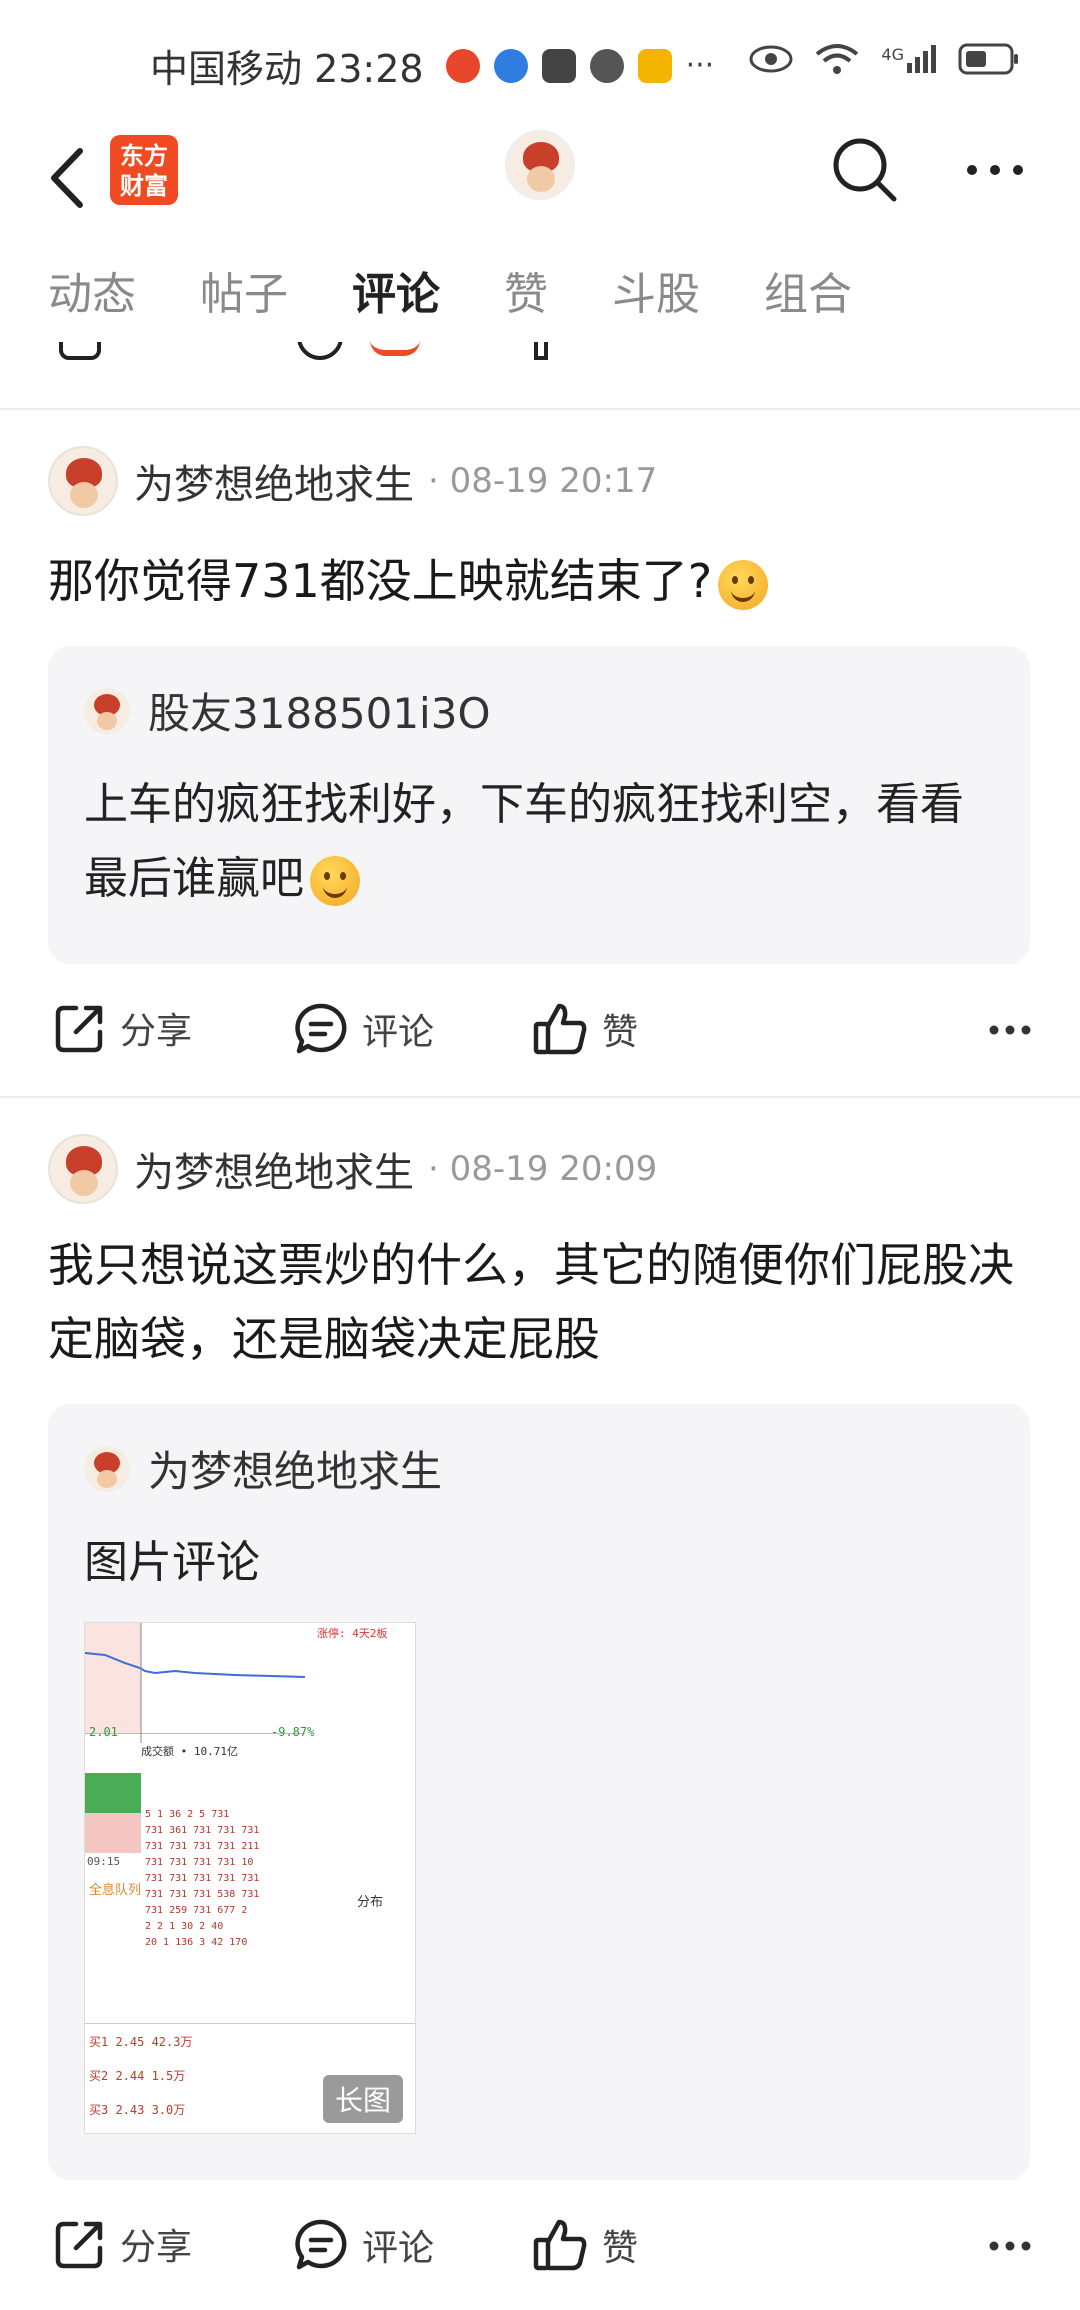 The height and width of the screenshot is (2310, 1080). I want to click on quoted-post: 股友3188501i3O 上车的疯狂找利好，下车的疯狂找利空，看看最后谁赢吧, so click(539, 805).